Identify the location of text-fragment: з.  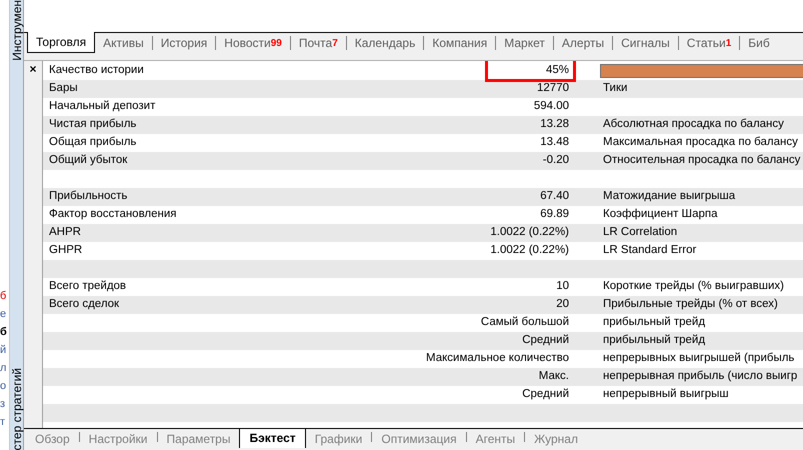
(3, 404).